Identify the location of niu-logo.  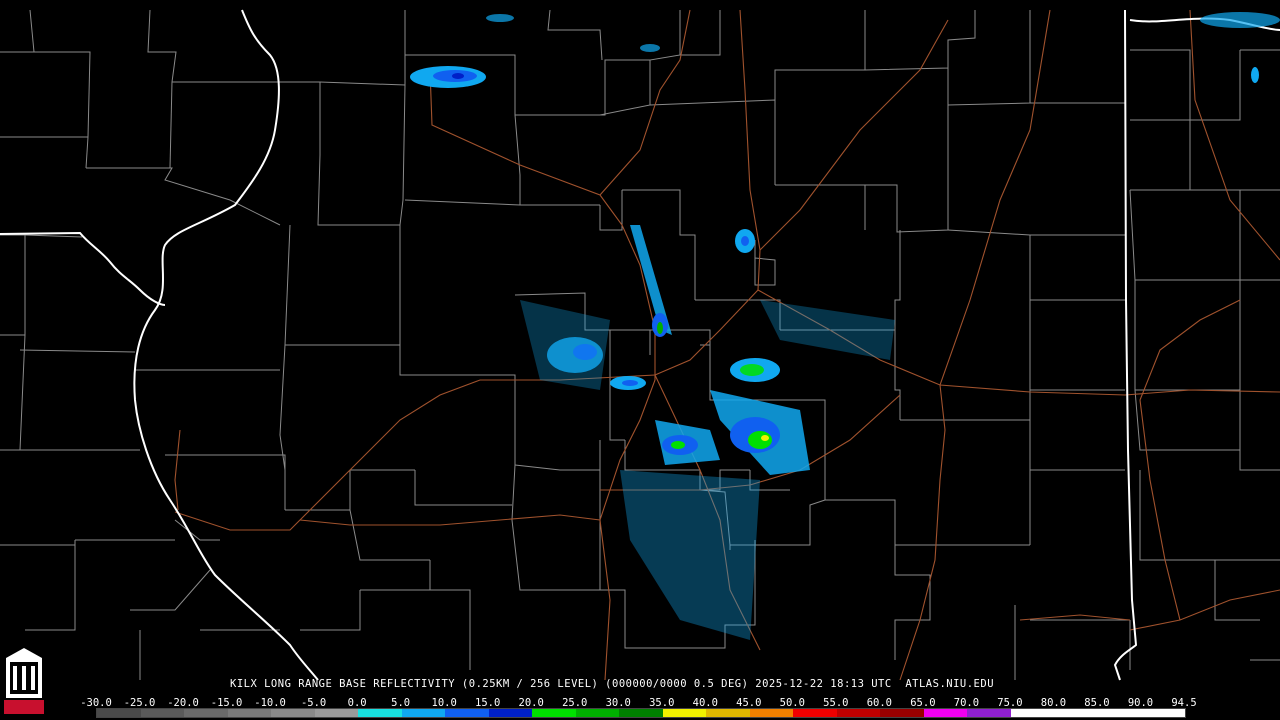
(24, 681).